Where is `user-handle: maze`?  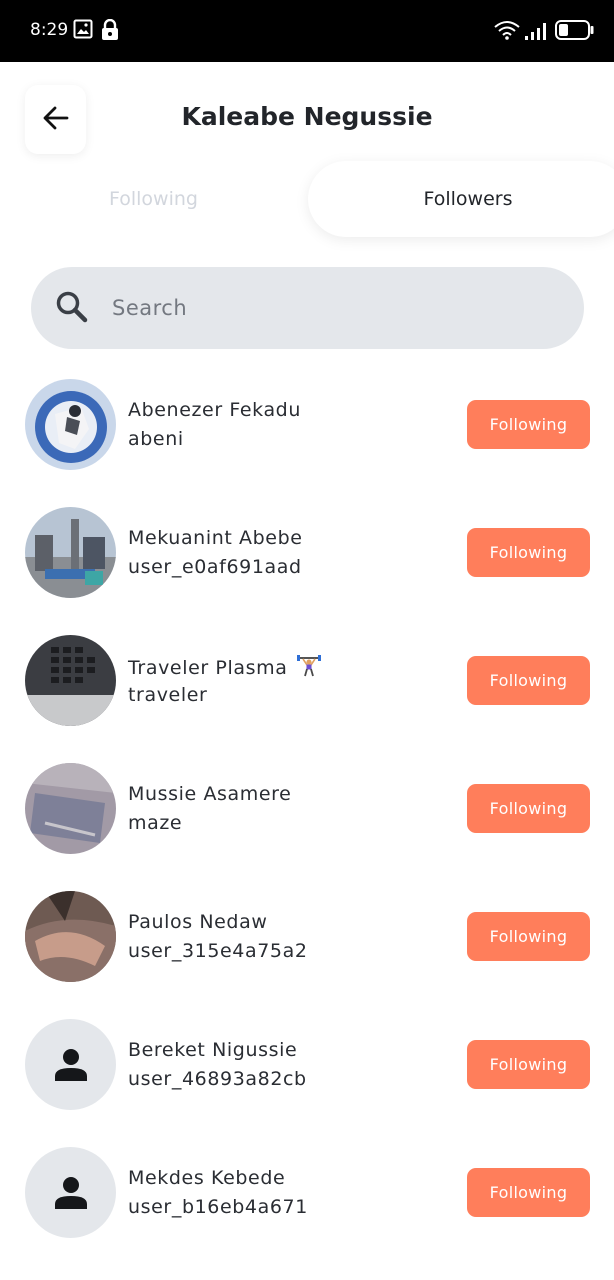
user-handle: maze is located at coordinates (155, 823).